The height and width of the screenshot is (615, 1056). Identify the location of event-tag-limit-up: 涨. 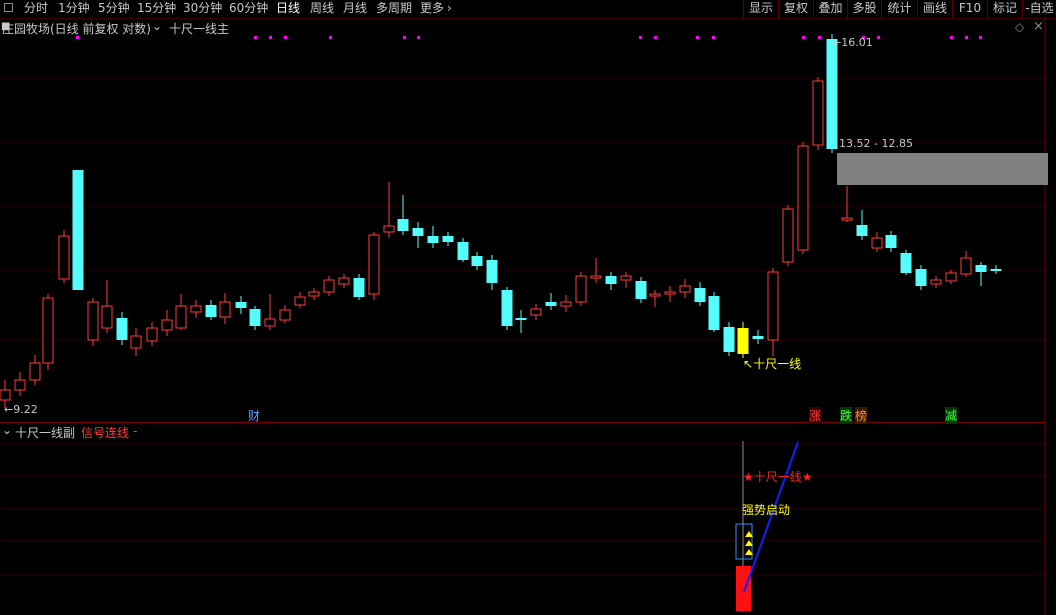
(815, 415).